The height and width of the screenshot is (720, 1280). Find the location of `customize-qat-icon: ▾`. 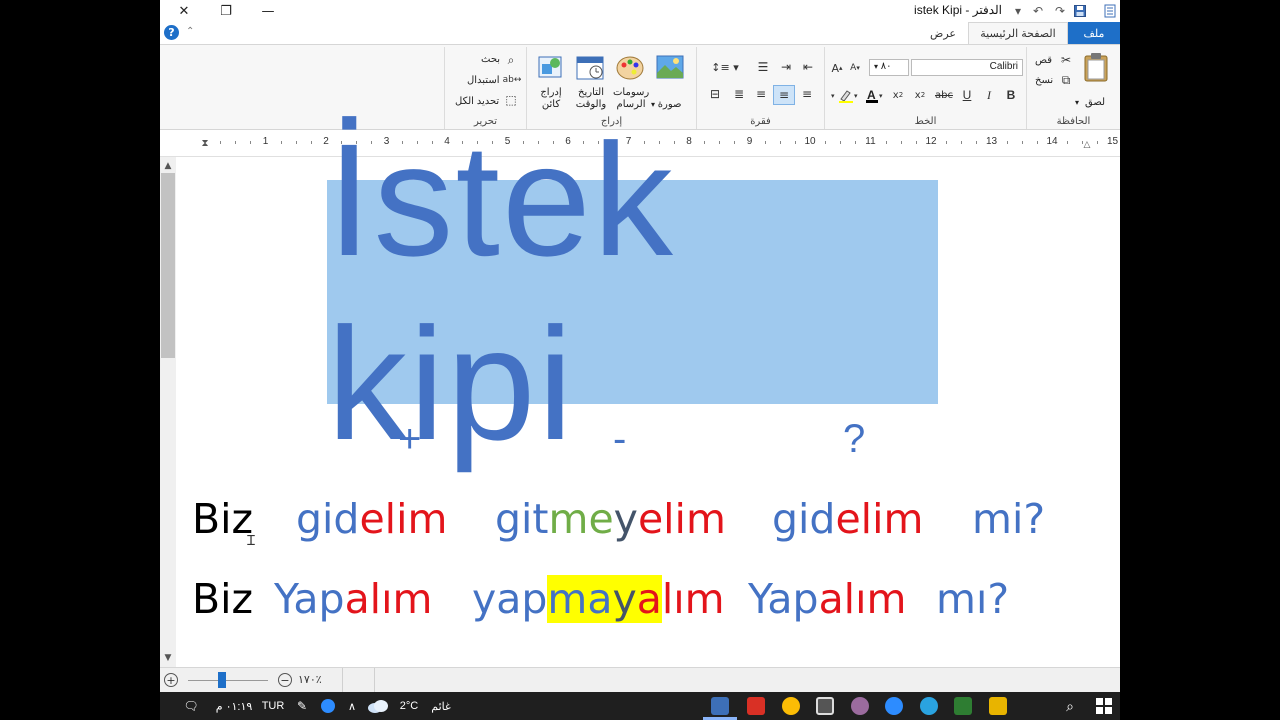

customize-qat-icon: ▾ is located at coordinates (1018, 11).